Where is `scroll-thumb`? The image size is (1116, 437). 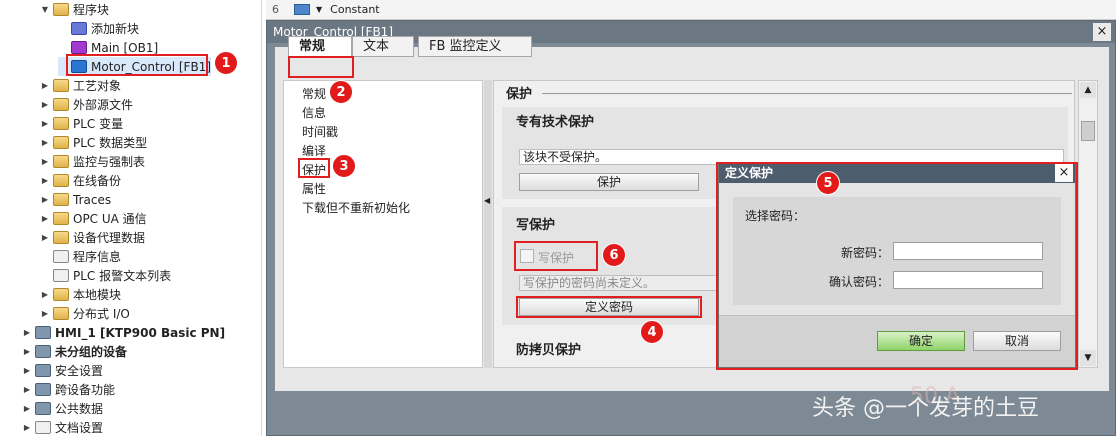
scroll-thumb is located at coordinates (1088, 131).